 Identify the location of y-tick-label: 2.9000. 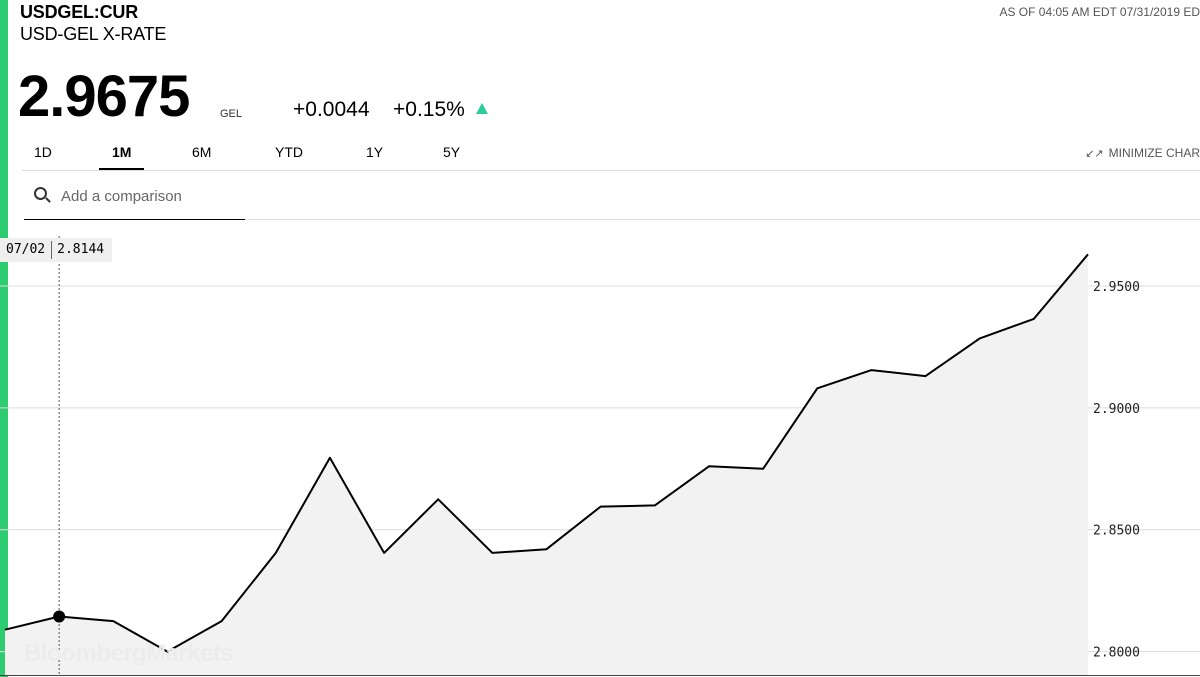
(1116, 409).